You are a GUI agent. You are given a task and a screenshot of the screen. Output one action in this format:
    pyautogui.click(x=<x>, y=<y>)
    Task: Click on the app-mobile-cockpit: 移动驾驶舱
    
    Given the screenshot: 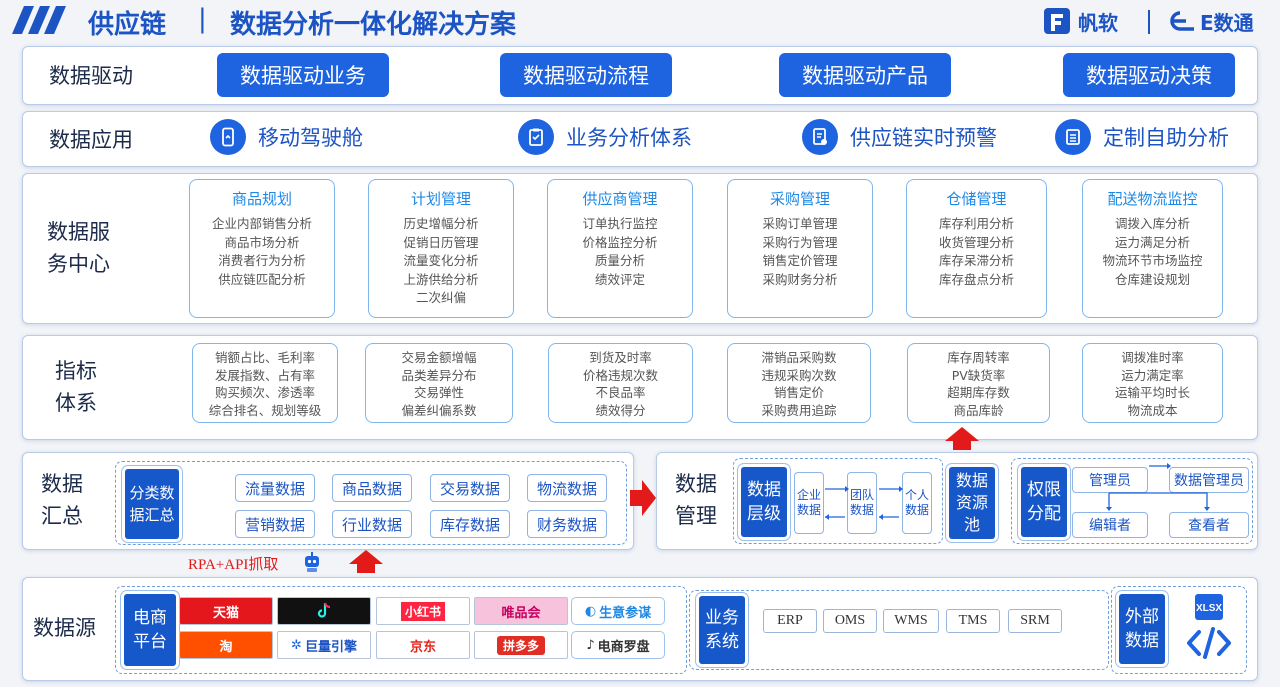 What is the action you would take?
    pyautogui.click(x=286, y=137)
    